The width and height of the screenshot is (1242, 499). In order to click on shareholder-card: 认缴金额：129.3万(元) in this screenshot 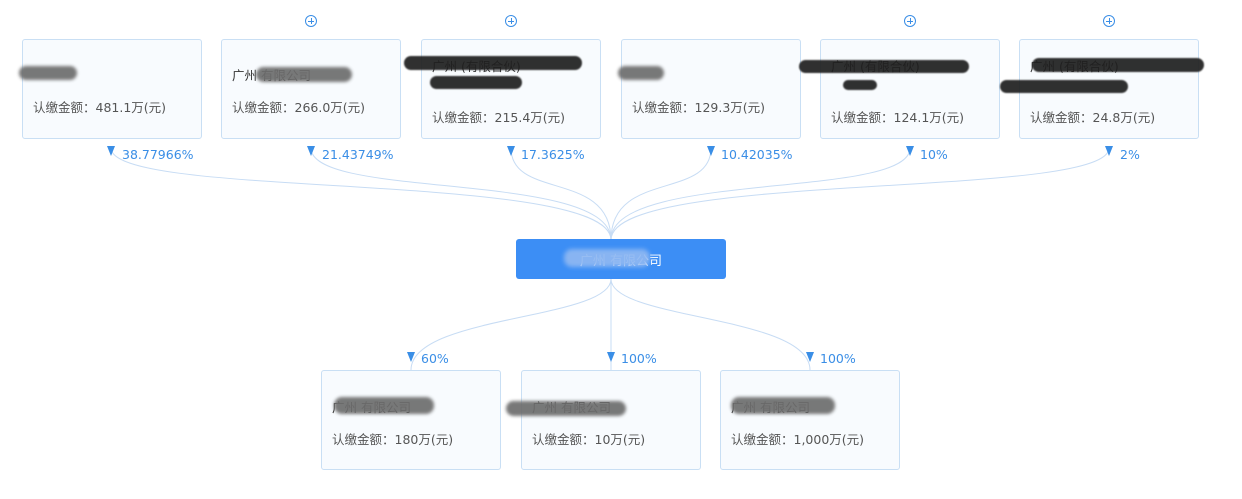, I will do `click(709, 89)`.